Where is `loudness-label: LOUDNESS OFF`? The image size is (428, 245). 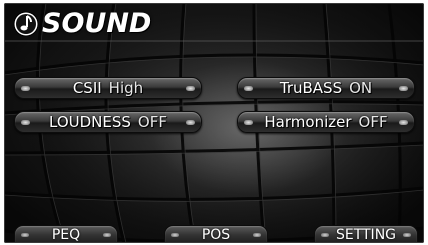
loudness-label: LOUDNESS OFF is located at coordinates (108, 122).